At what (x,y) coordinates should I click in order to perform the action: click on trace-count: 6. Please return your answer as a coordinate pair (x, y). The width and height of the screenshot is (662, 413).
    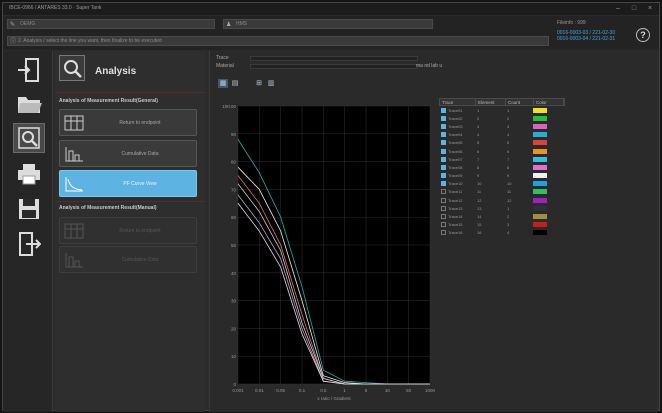
    Looking at the image, I should click on (508, 151).